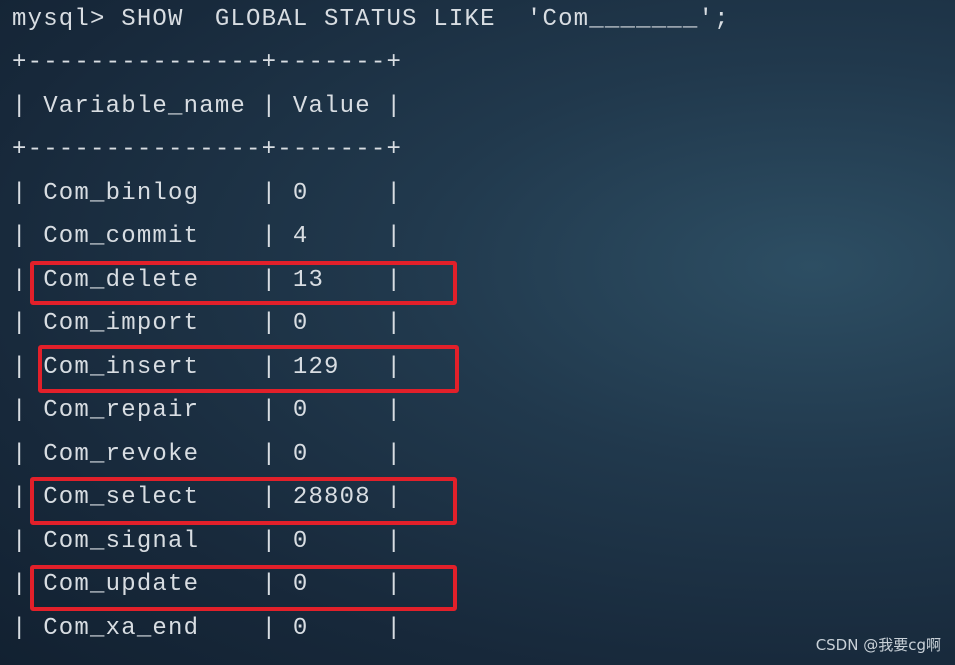 Image resolution: width=955 pixels, height=665 pixels. Describe the element at coordinates (207, 193) in the screenshot. I see `table-row: | Com_binlog | 0 |` at that location.